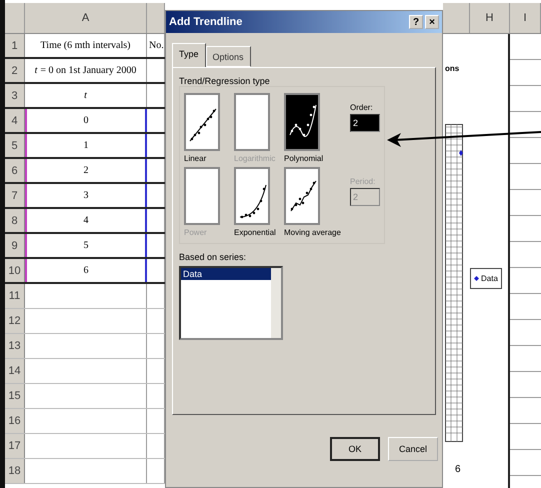 Image resolution: width=541 pixels, height=488 pixels. I want to click on table-cell: 3, so click(86, 195).